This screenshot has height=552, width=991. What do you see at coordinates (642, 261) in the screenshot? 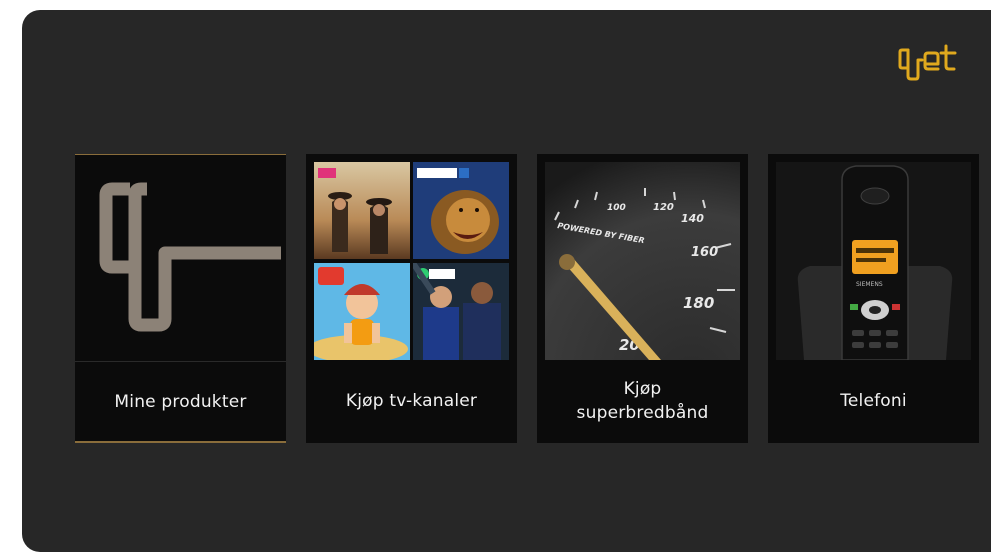
I see `speedometer-image: 100 120 140 160 180 20 POWERED BY FIBER` at bounding box center [642, 261].